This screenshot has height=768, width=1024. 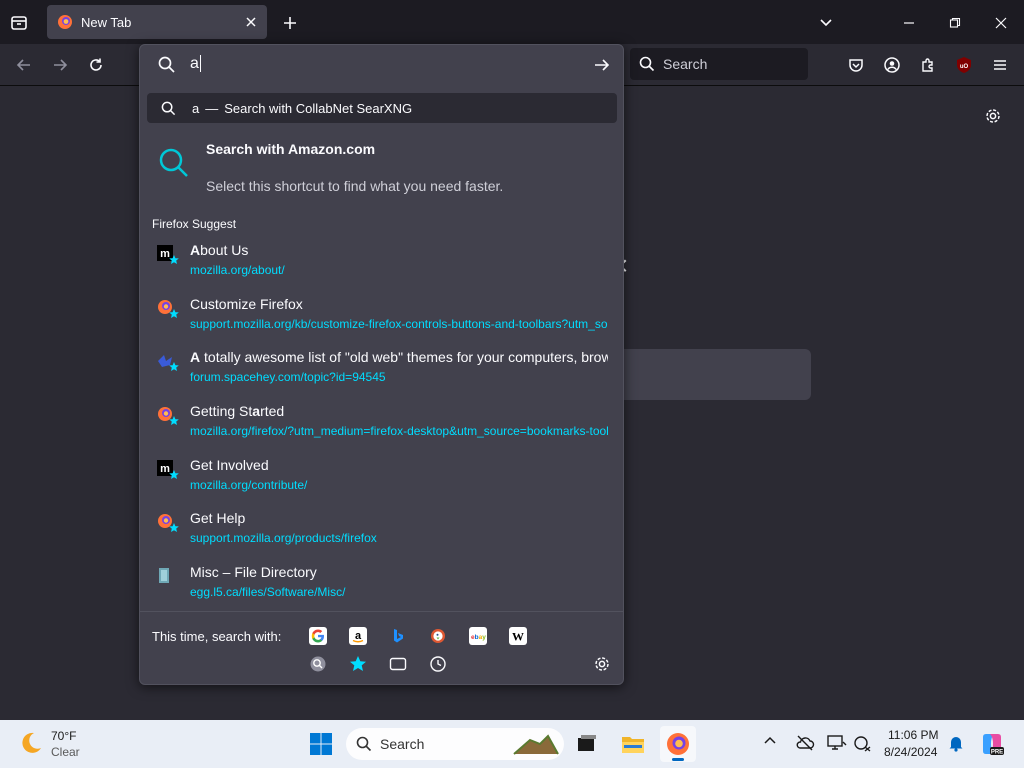 I want to click on back-button, so click(x=24, y=65).